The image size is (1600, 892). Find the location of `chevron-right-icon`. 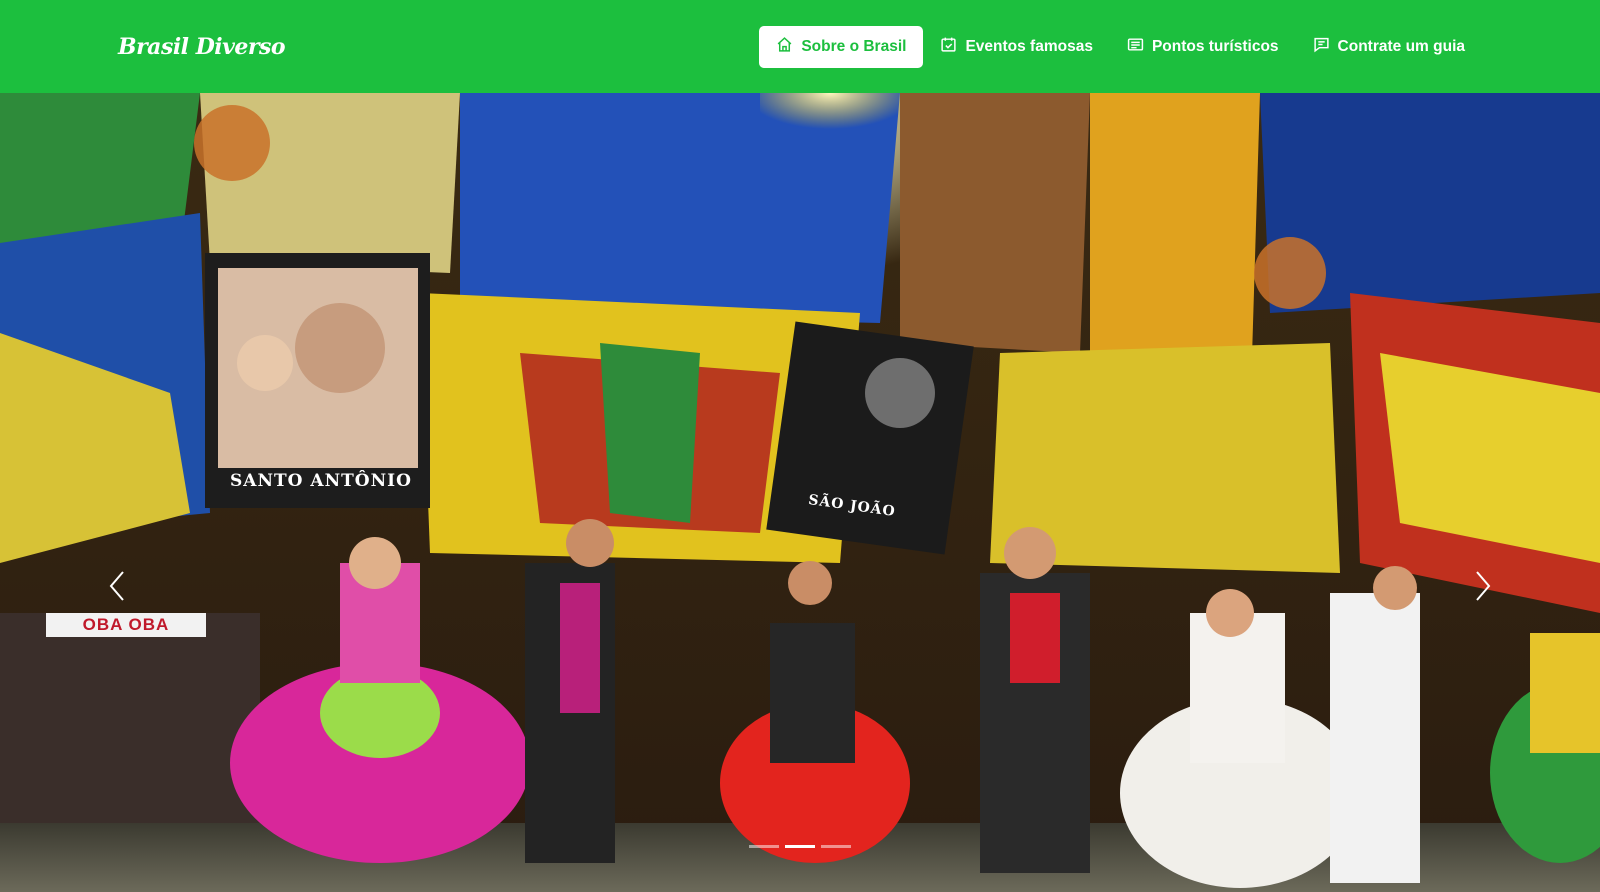

chevron-right-icon is located at coordinates (1482, 588).